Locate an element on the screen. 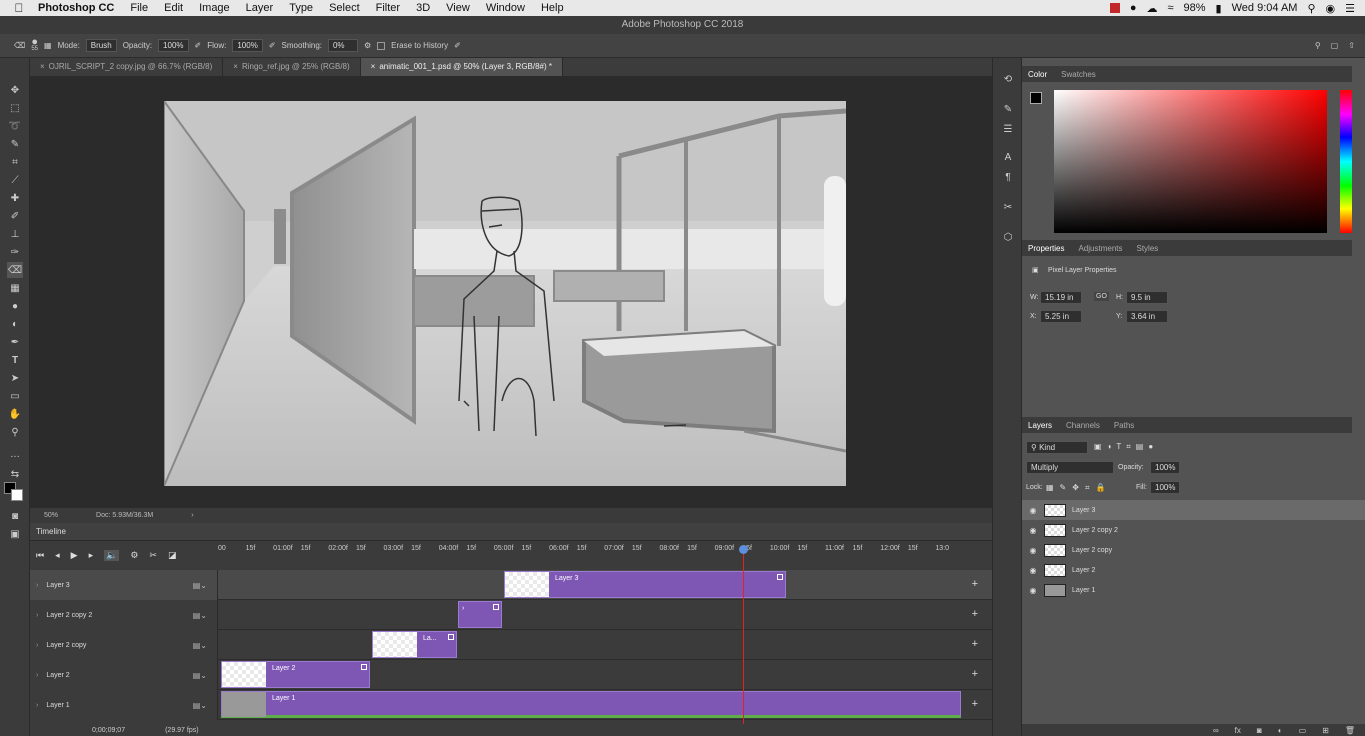 The image size is (1365, 736). move-tool-icon: ✥ is located at coordinates (15, 90).